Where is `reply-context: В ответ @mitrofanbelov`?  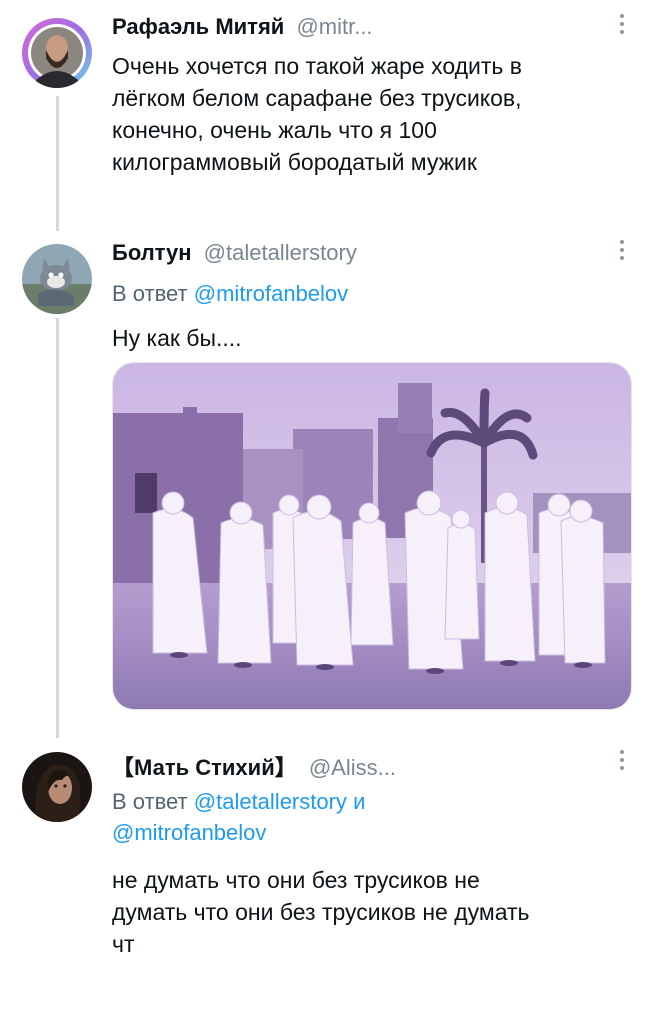 reply-context: В ответ @mitrofanbelov is located at coordinates (230, 293).